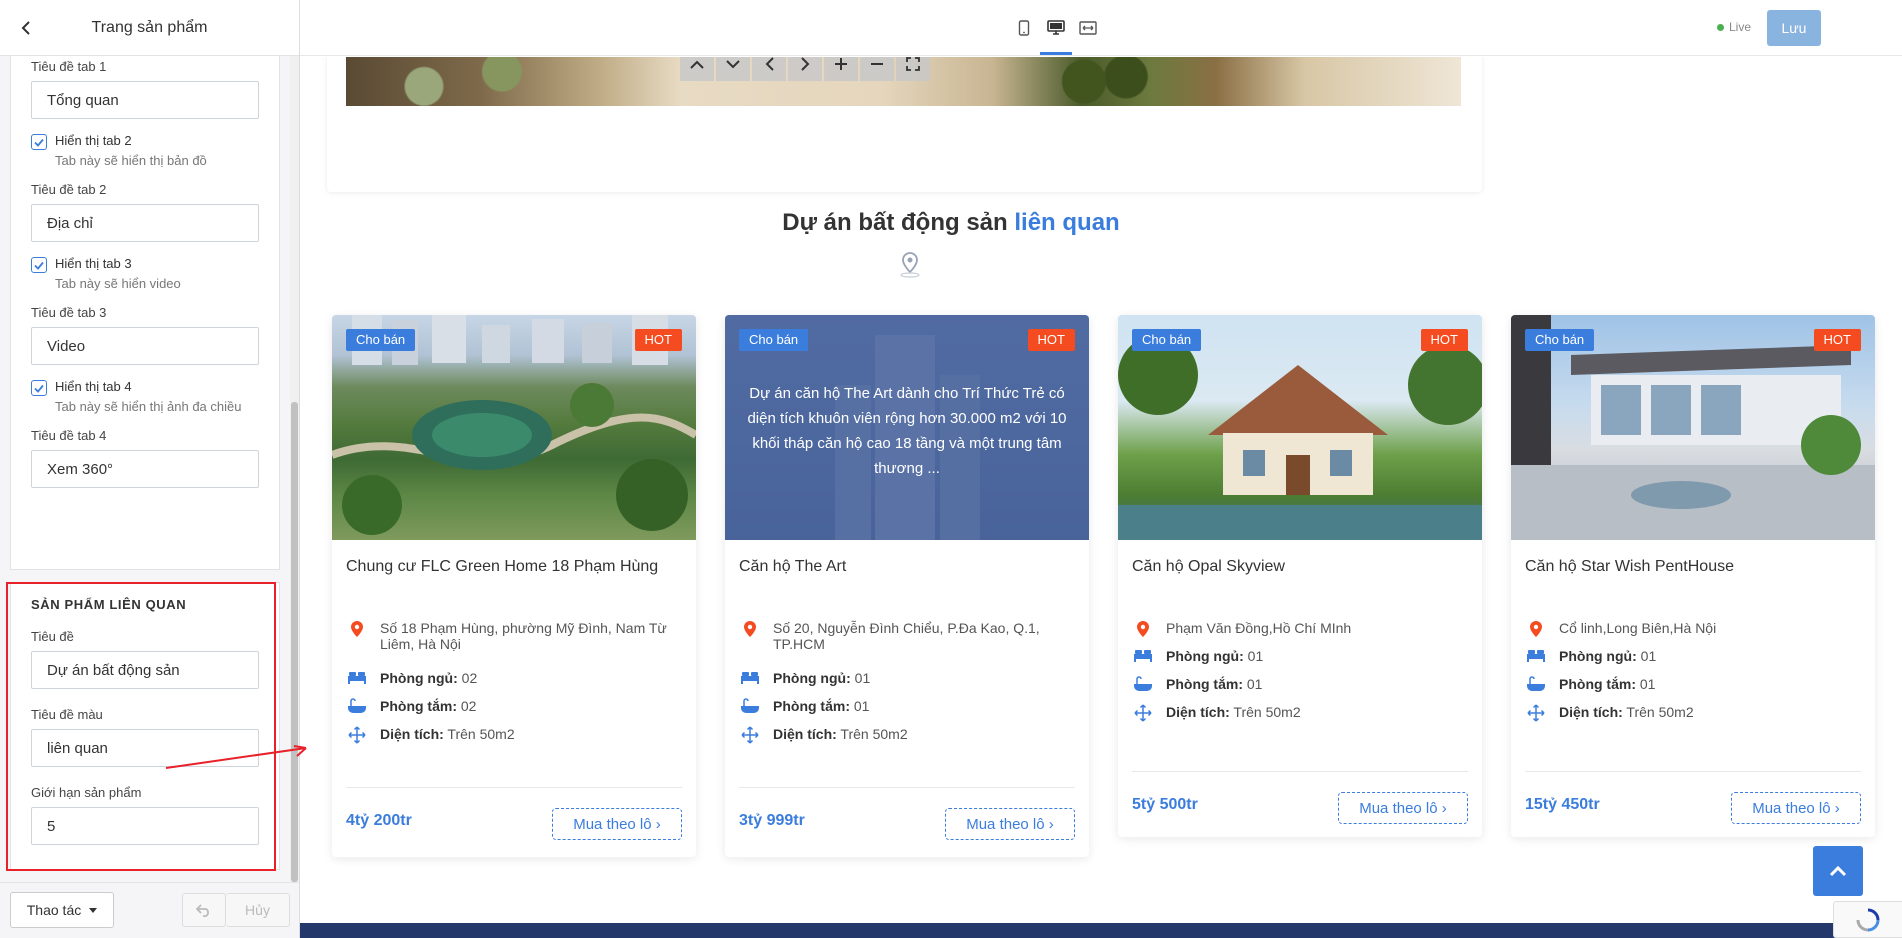  Describe the element at coordinates (1024, 28) in the screenshot. I see `mobile-view-icon` at that location.